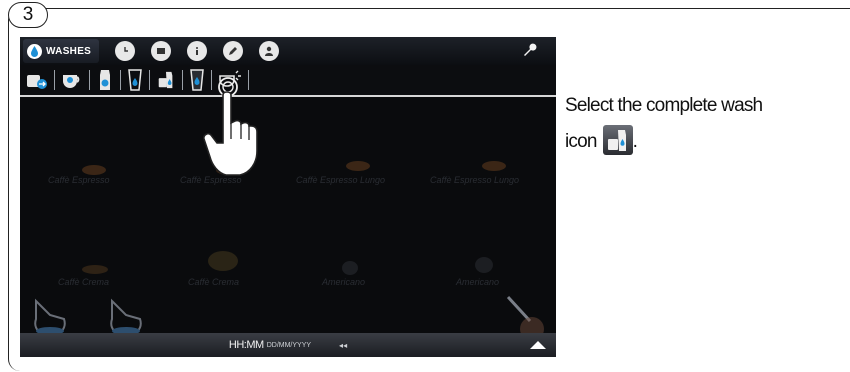 The image size is (850, 372). Describe the element at coordinates (88, 316) in the screenshot. I see `carafe-images` at that location.